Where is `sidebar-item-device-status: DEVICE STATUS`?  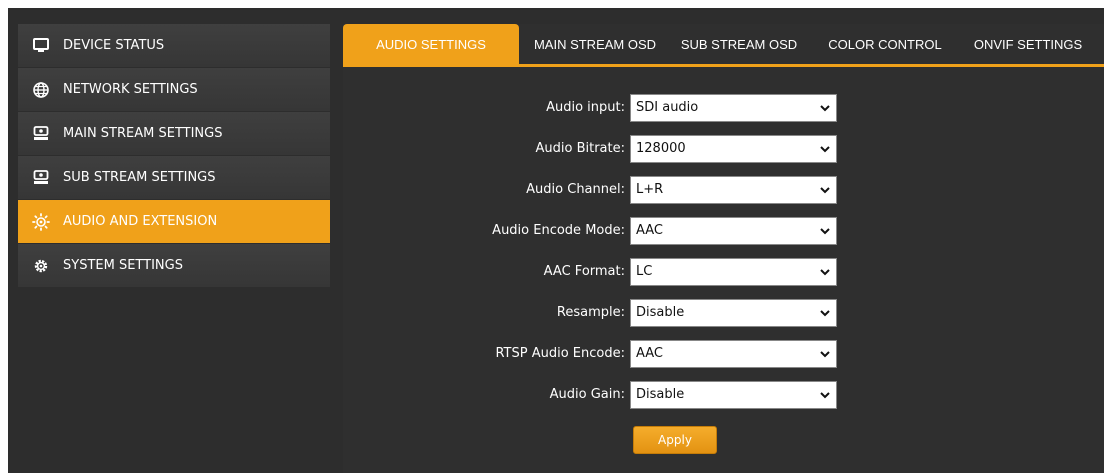
sidebar-item-device-status: DEVICE STATUS is located at coordinates (174, 45).